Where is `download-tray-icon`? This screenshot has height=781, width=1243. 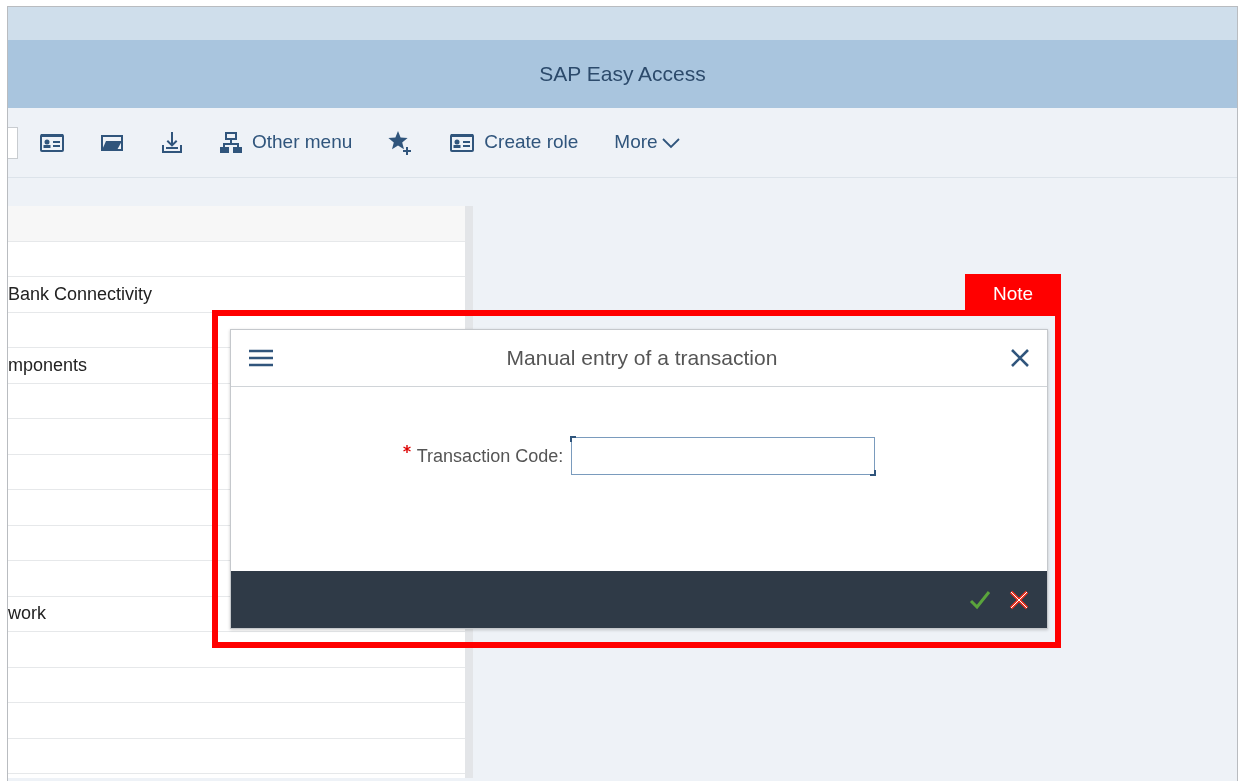
download-tray-icon is located at coordinates (172, 142).